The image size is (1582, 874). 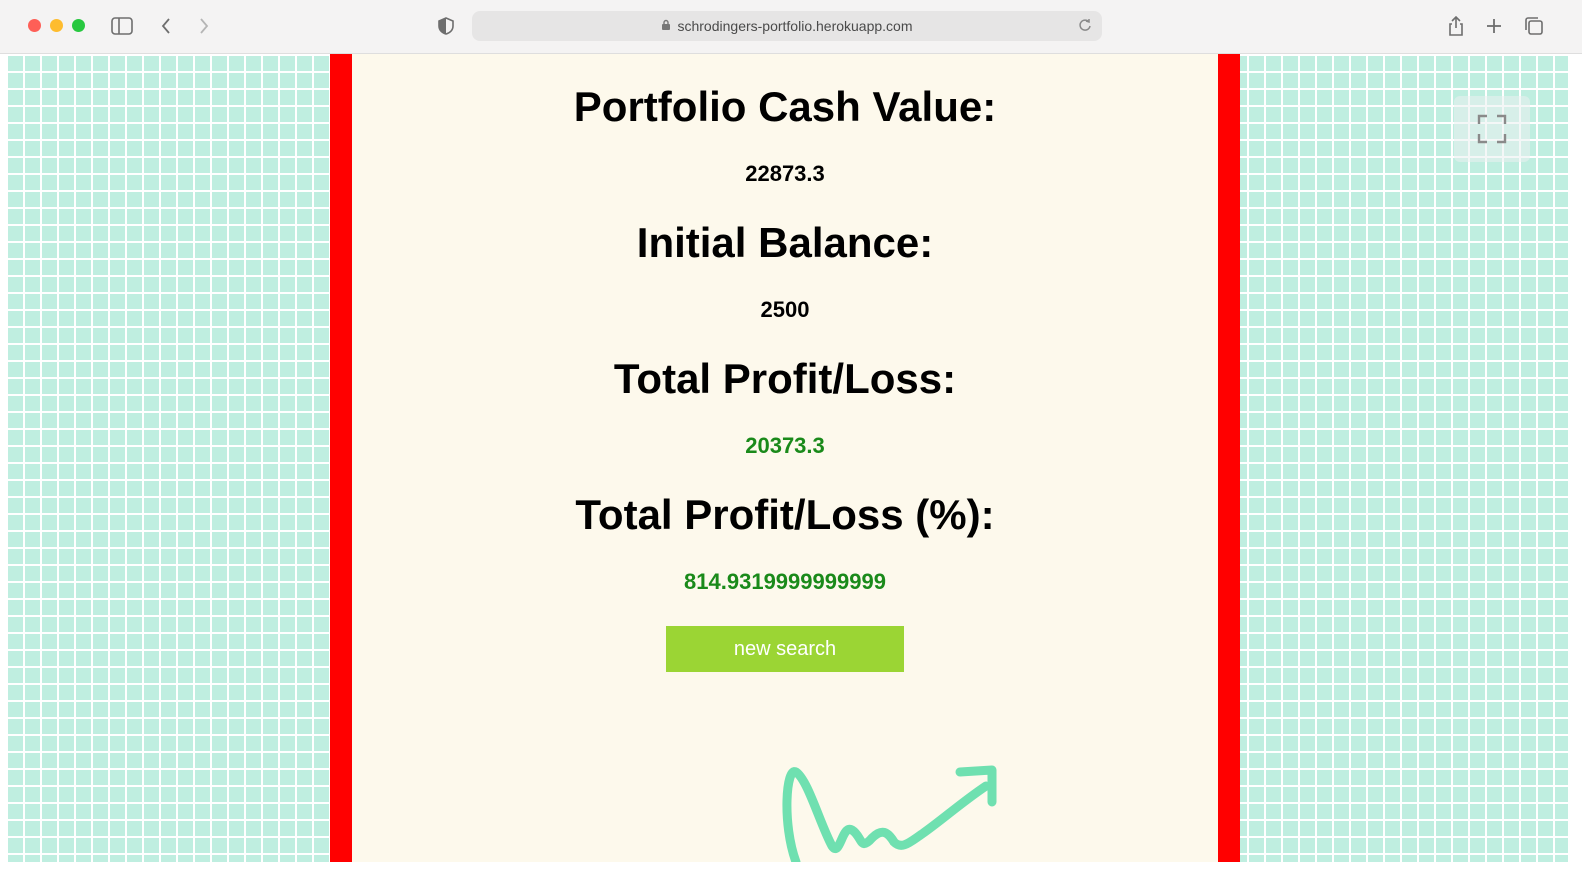 I want to click on address-bar: schrodingers-portfolio.herokuapp.com, so click(x=787, y=26).